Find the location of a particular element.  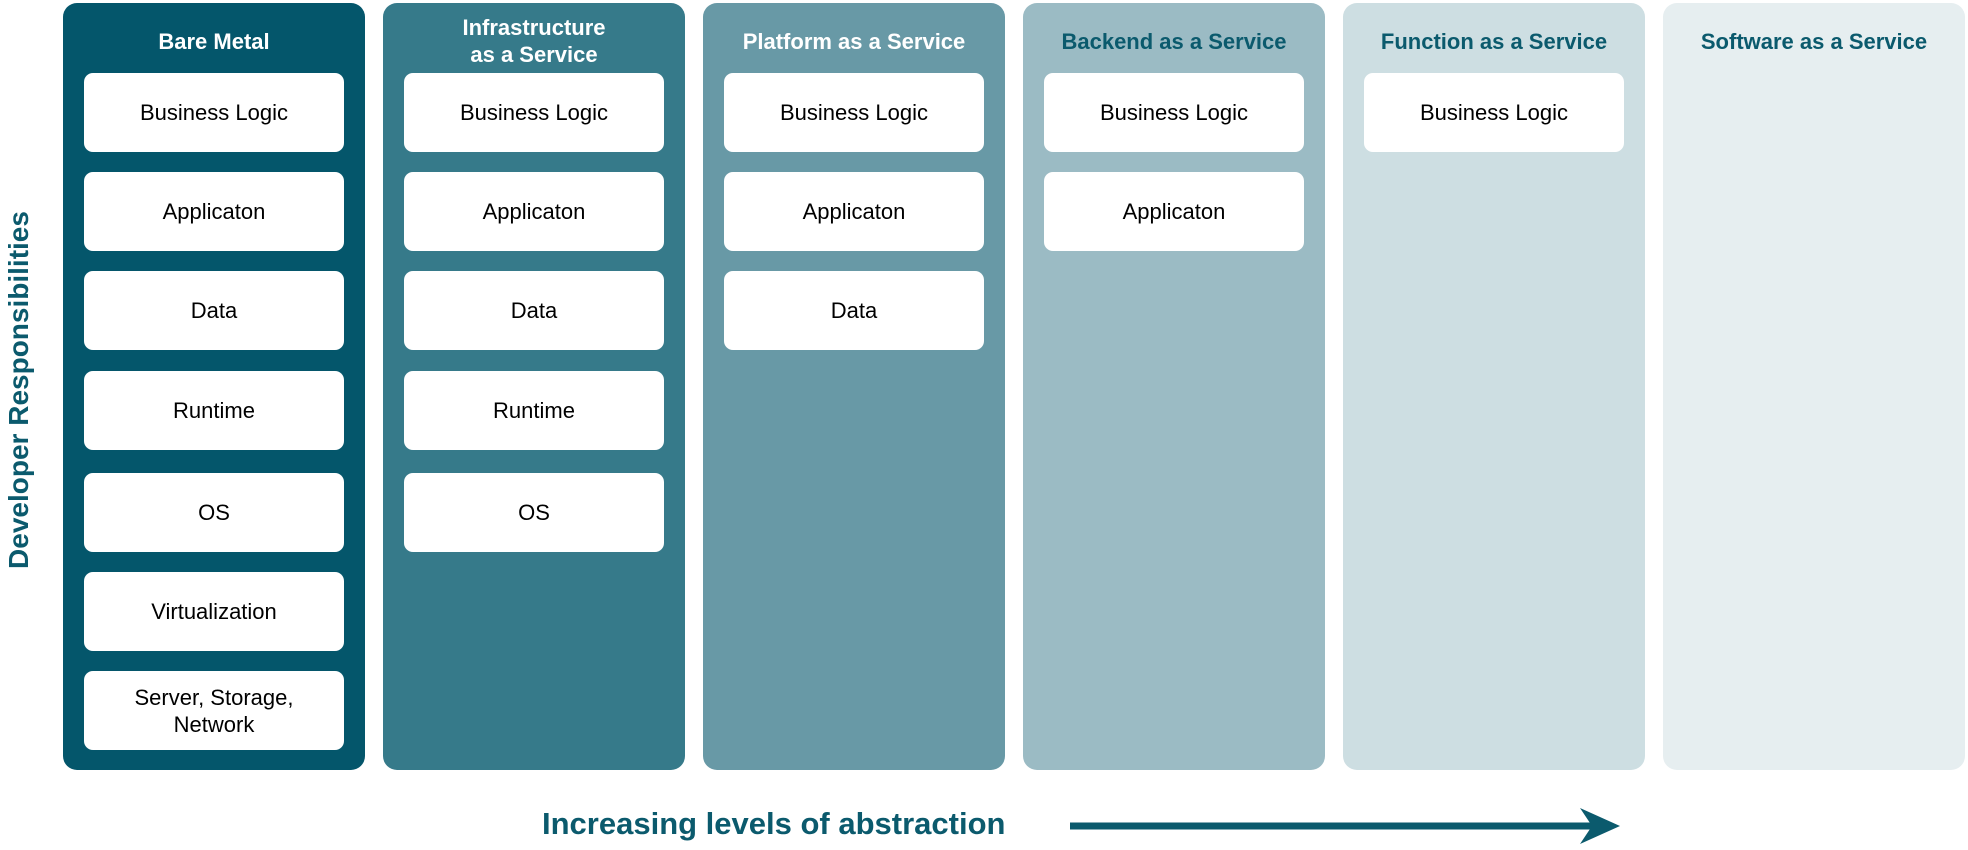

responsibility-server-storage-network: Server, Storage, Network is located at coordinates (214, 710).